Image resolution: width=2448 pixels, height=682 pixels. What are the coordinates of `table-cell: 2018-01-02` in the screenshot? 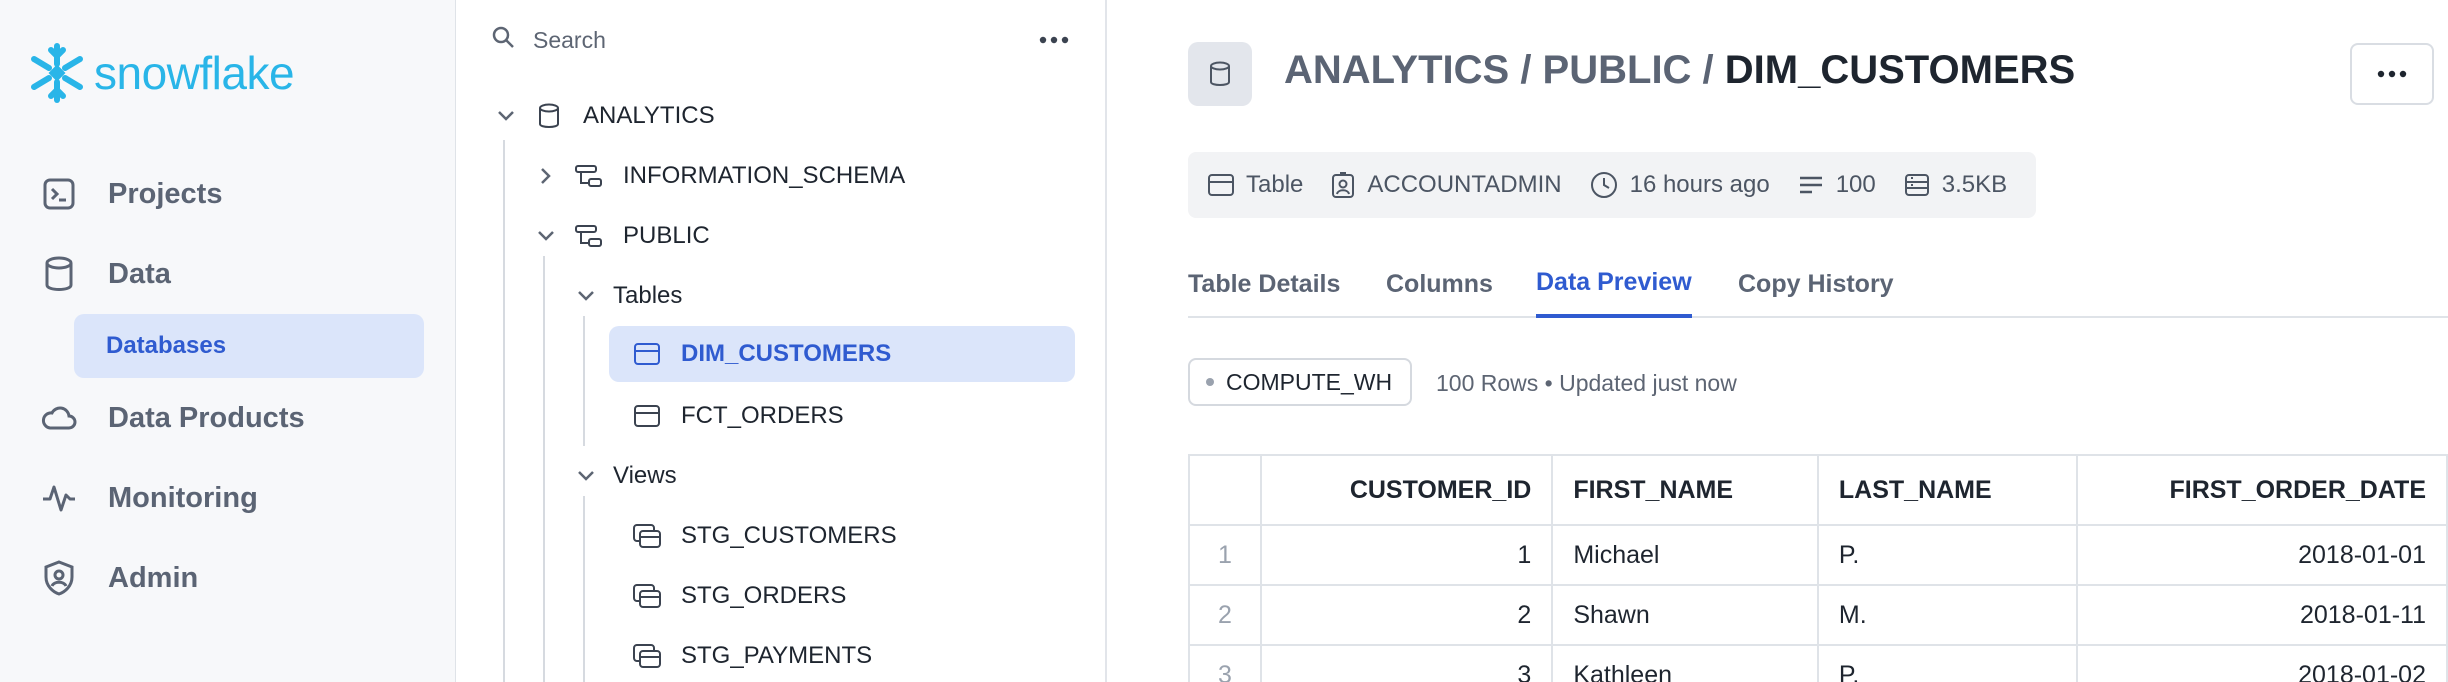 It's located at (2262, 663).